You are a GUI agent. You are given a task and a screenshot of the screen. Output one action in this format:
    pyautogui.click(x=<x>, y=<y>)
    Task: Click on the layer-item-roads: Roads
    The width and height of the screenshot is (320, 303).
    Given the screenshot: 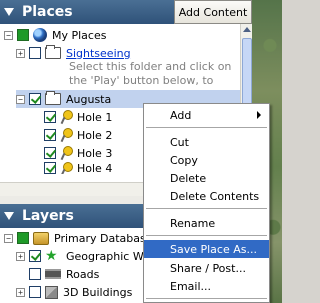 What is the action you would take?
    pyautogui.click(x=64, y=274)
    